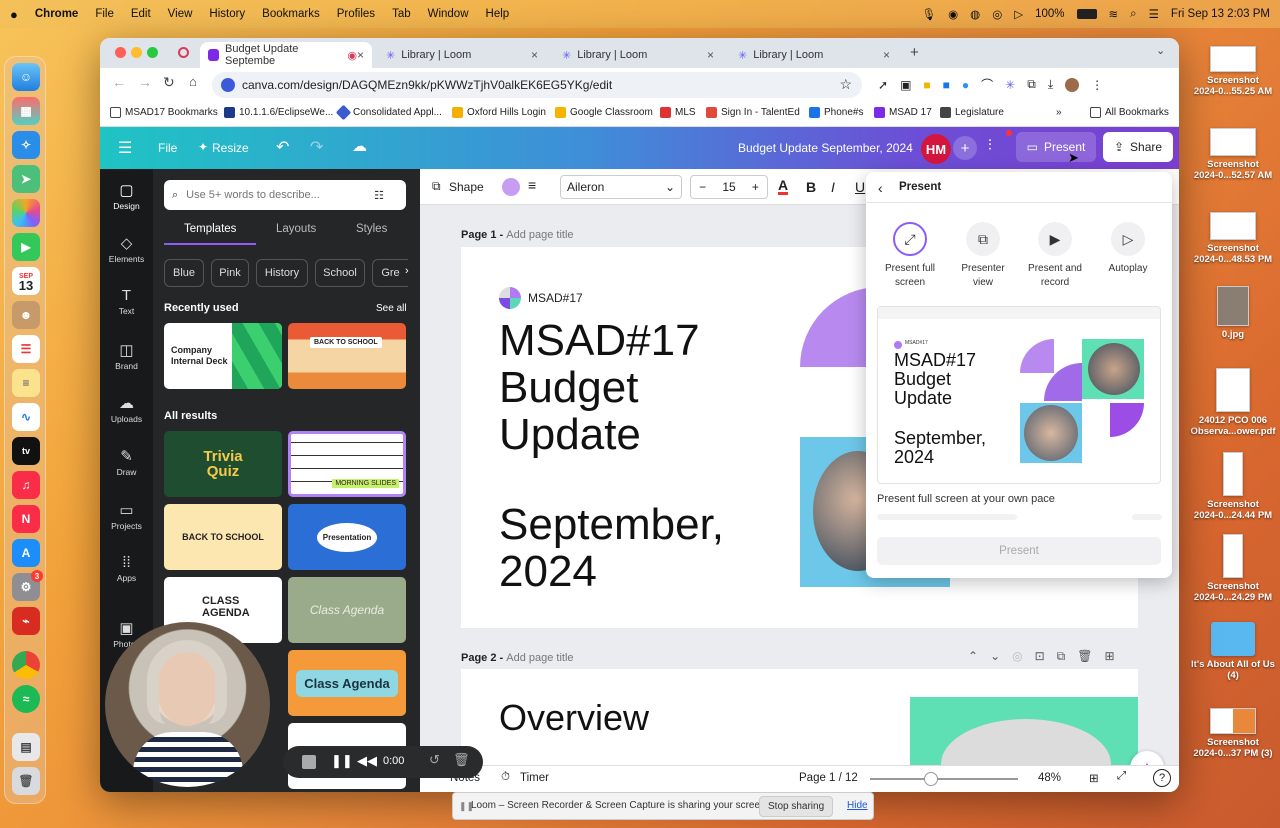 Image resolution: width=1280 pixels, height=828 pixels. Describe the element at coordinates (1121, 776) in the screenshot. I see `fullscreen-icon: ⤢` at that location.